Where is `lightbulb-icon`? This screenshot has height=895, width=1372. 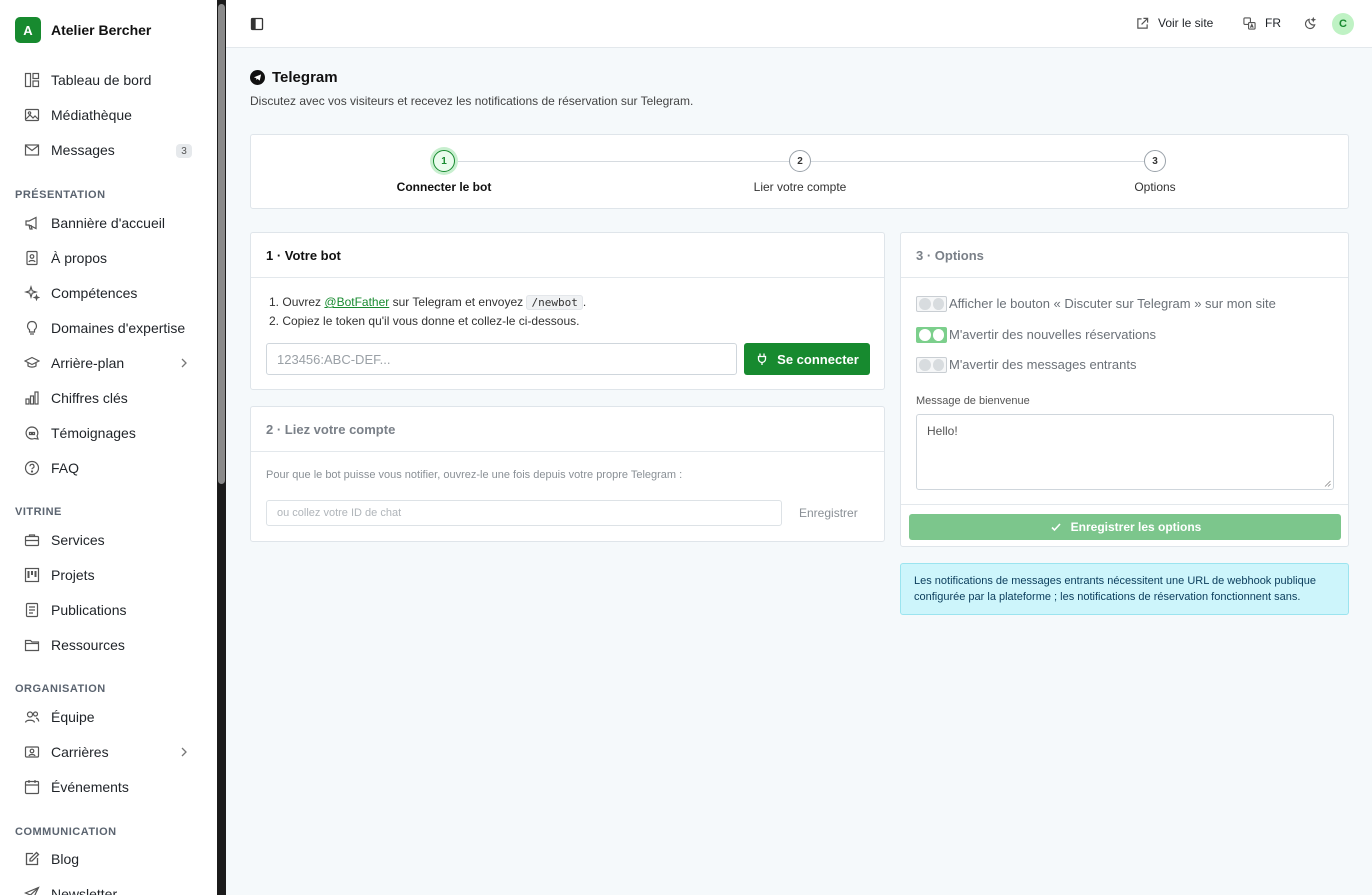
lightbulb-icon is located at coordinates (32, 328).